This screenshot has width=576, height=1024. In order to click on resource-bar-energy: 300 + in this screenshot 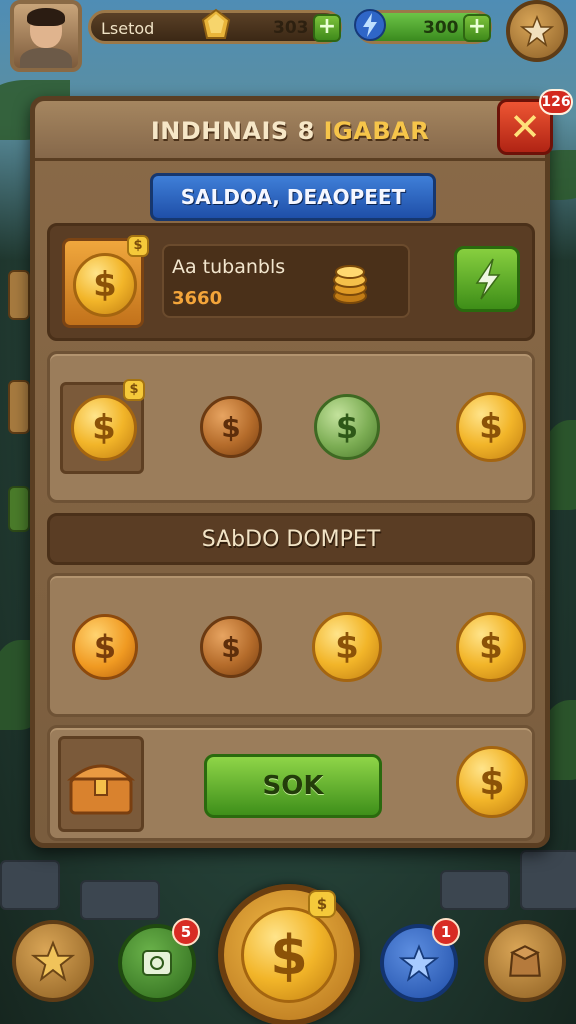, I will do `click(423, 26)`.